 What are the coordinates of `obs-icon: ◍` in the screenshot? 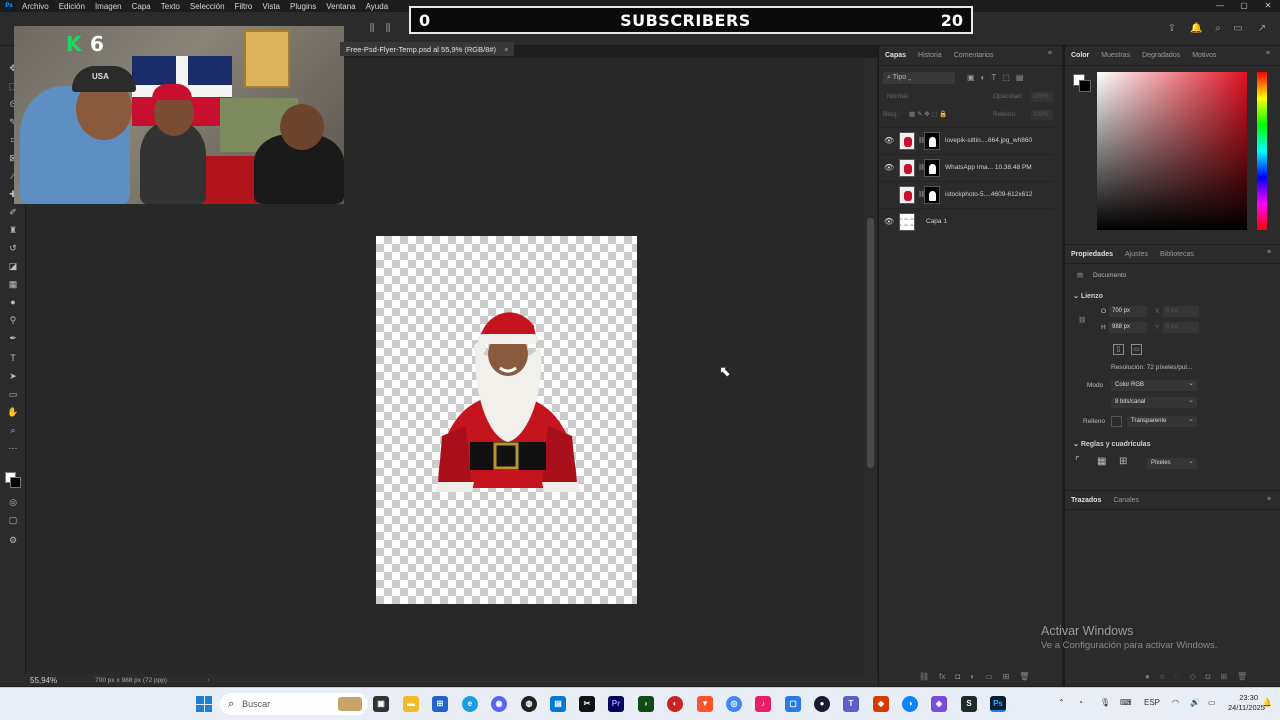 It's located at (529, 704).